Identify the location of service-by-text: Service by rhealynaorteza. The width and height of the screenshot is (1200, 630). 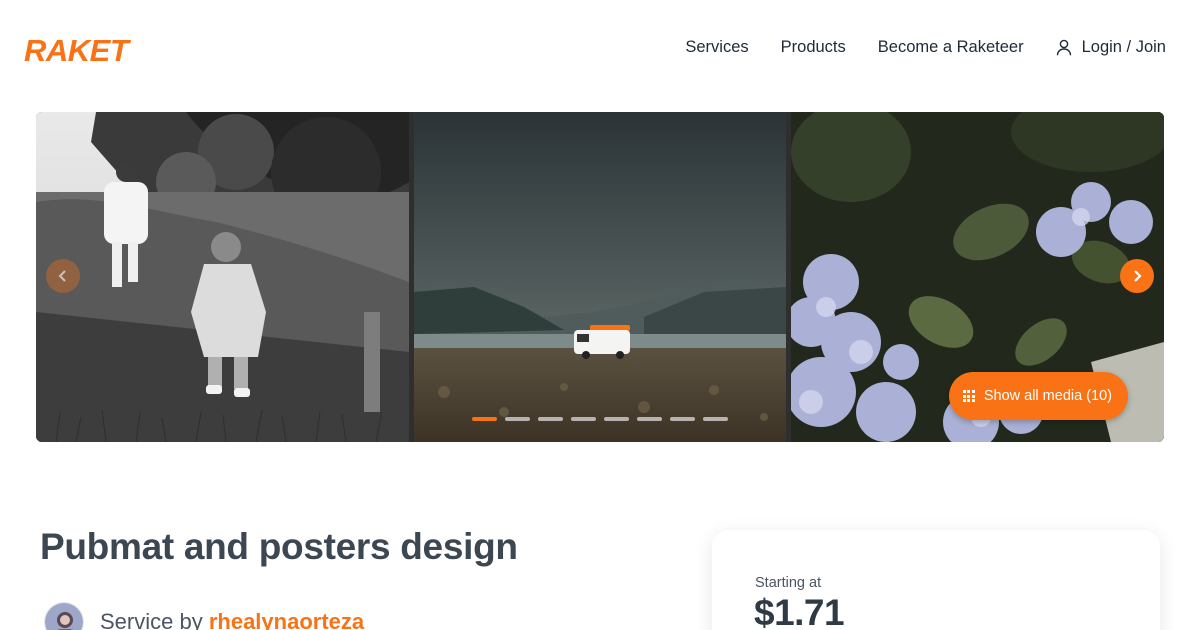
(232, 619).